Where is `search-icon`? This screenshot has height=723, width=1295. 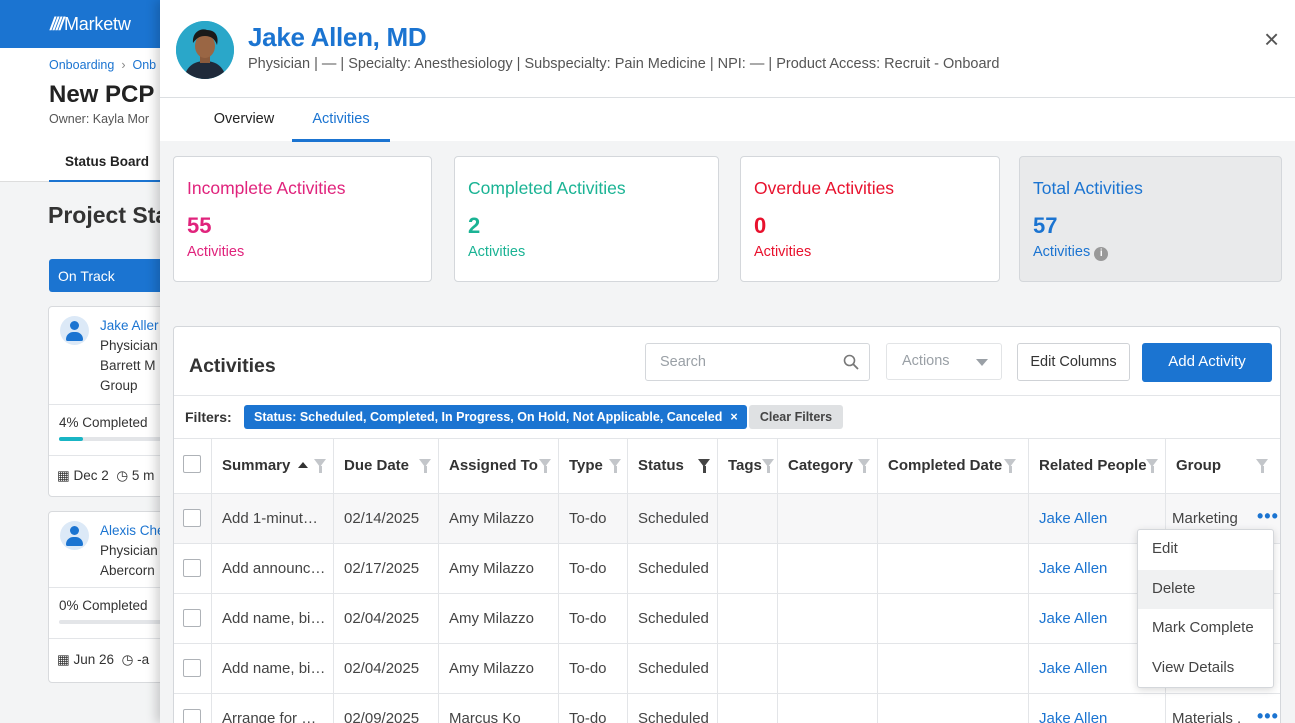 search-icon is located at coordinates (851, 362).